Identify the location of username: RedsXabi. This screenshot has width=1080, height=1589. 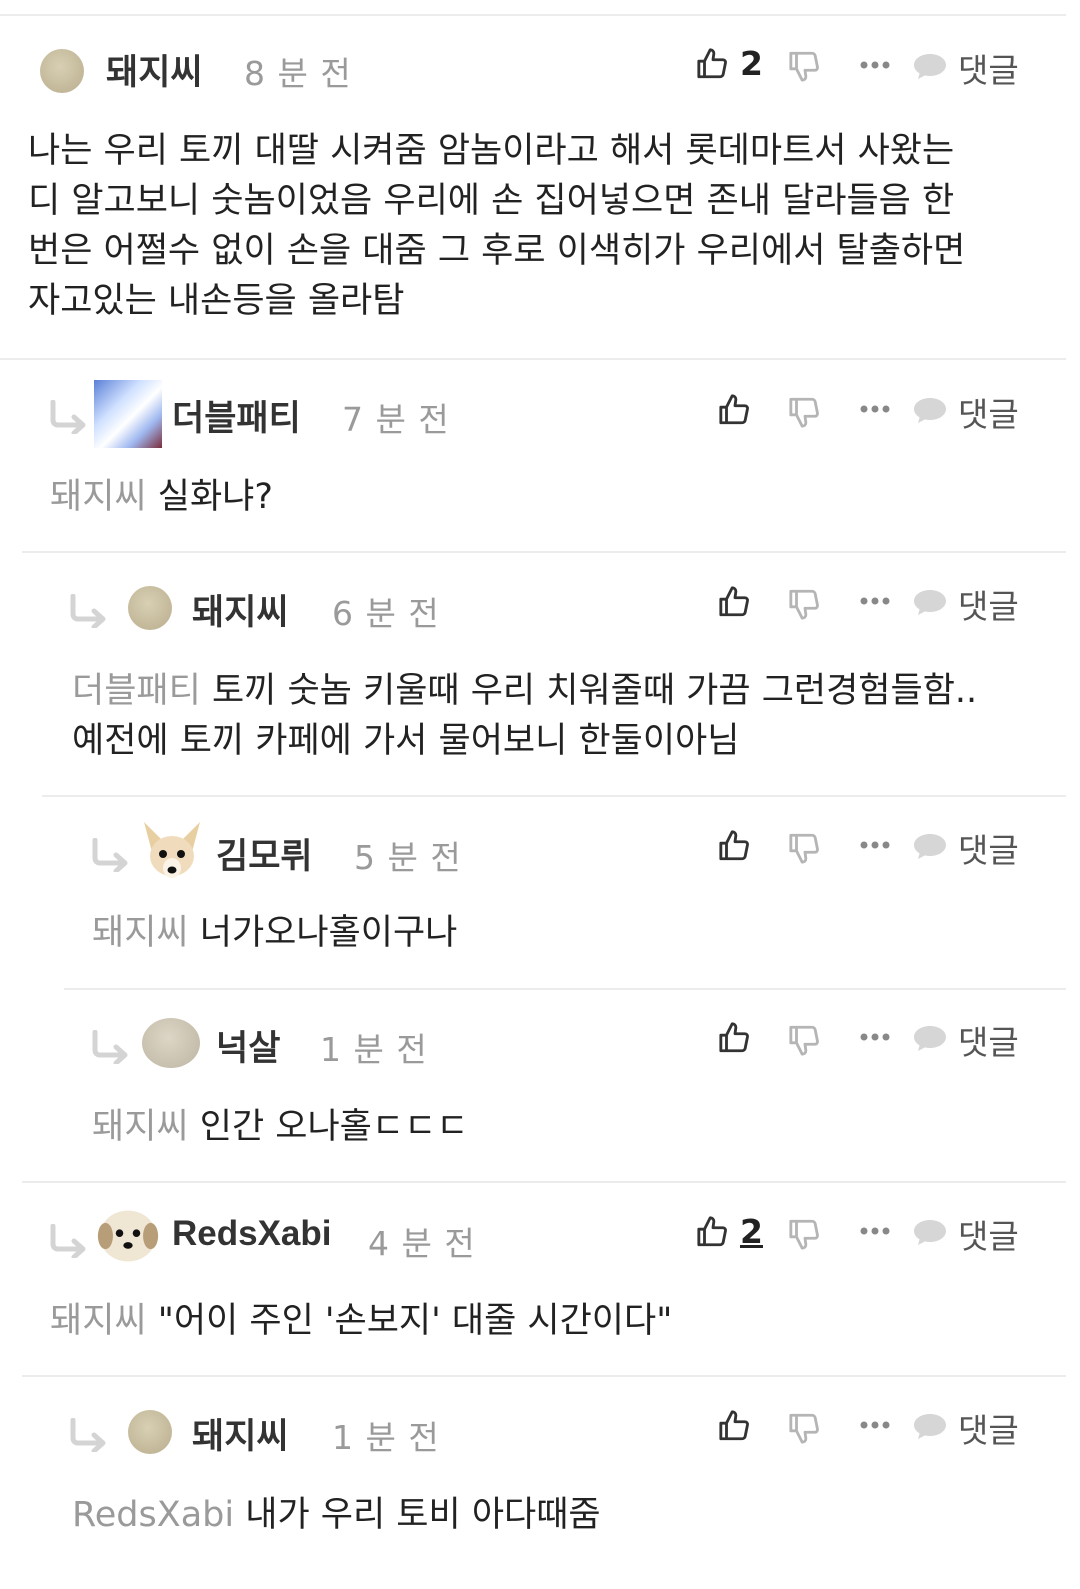
(252, 1234).